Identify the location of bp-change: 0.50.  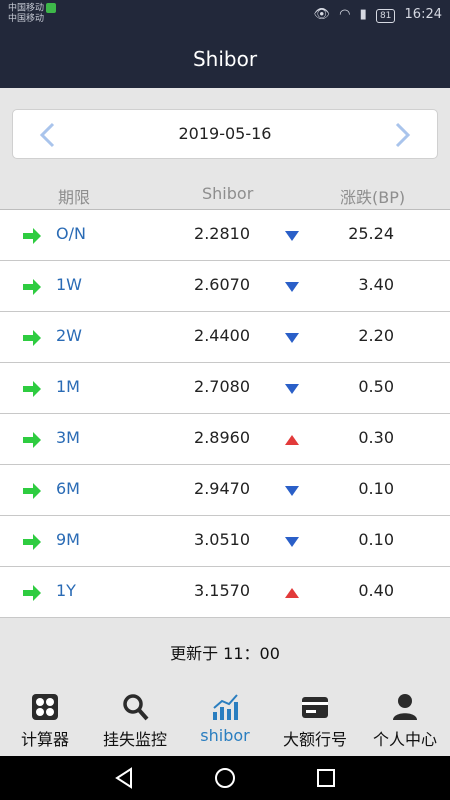
(376, 386).